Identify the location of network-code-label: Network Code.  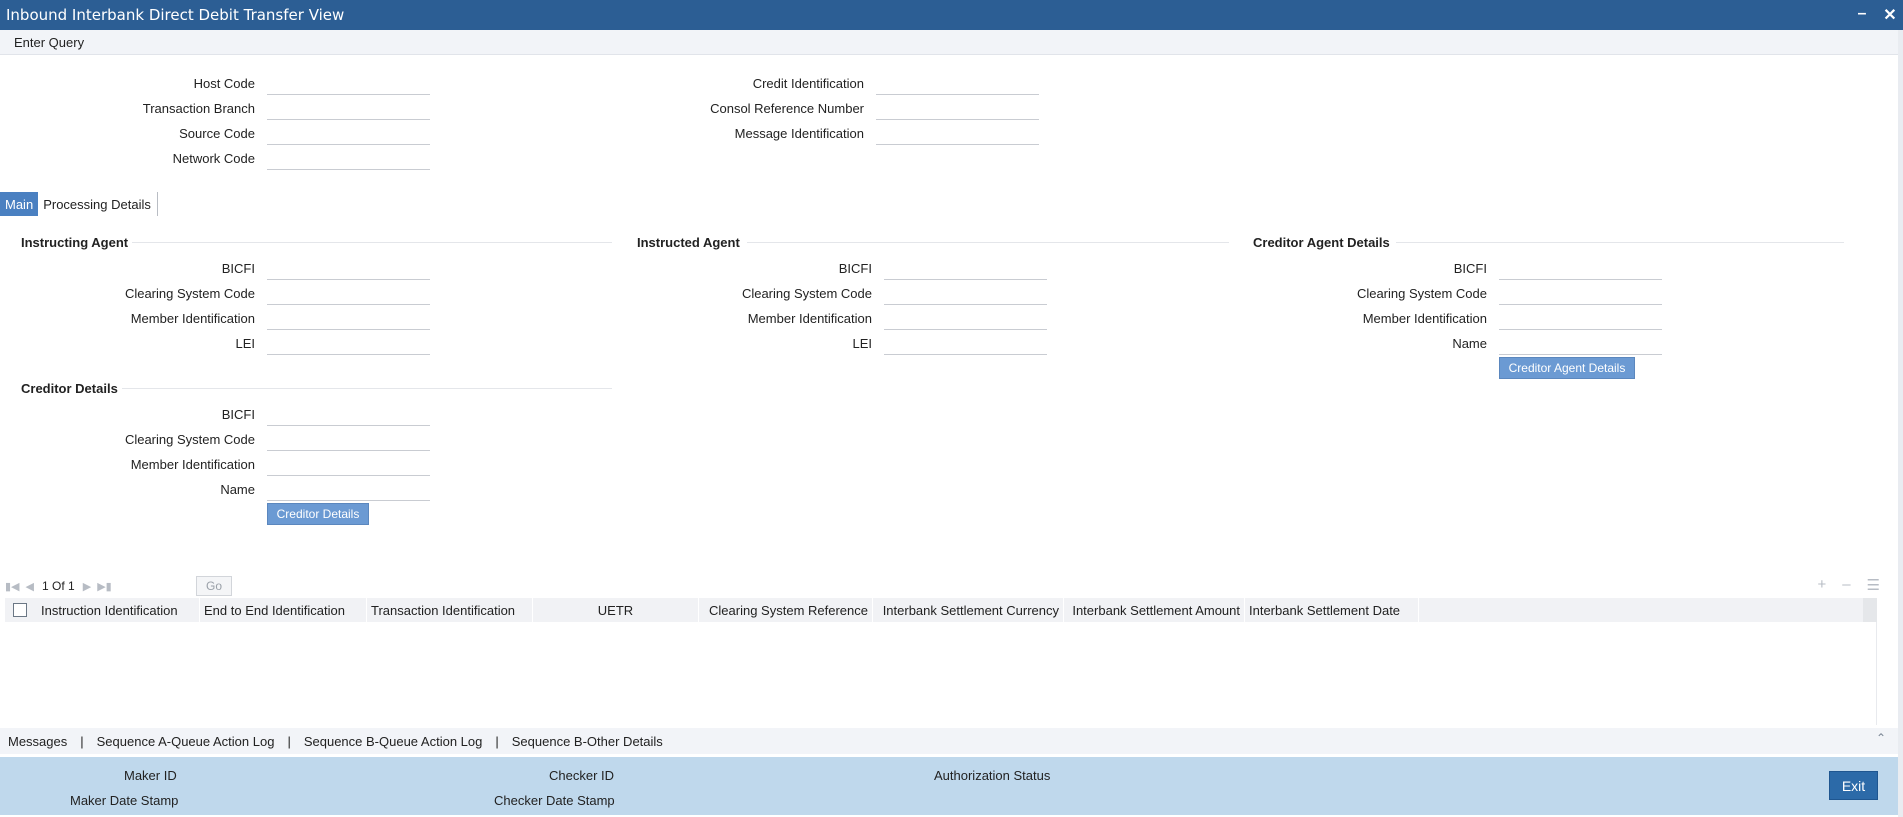
(213, 158).